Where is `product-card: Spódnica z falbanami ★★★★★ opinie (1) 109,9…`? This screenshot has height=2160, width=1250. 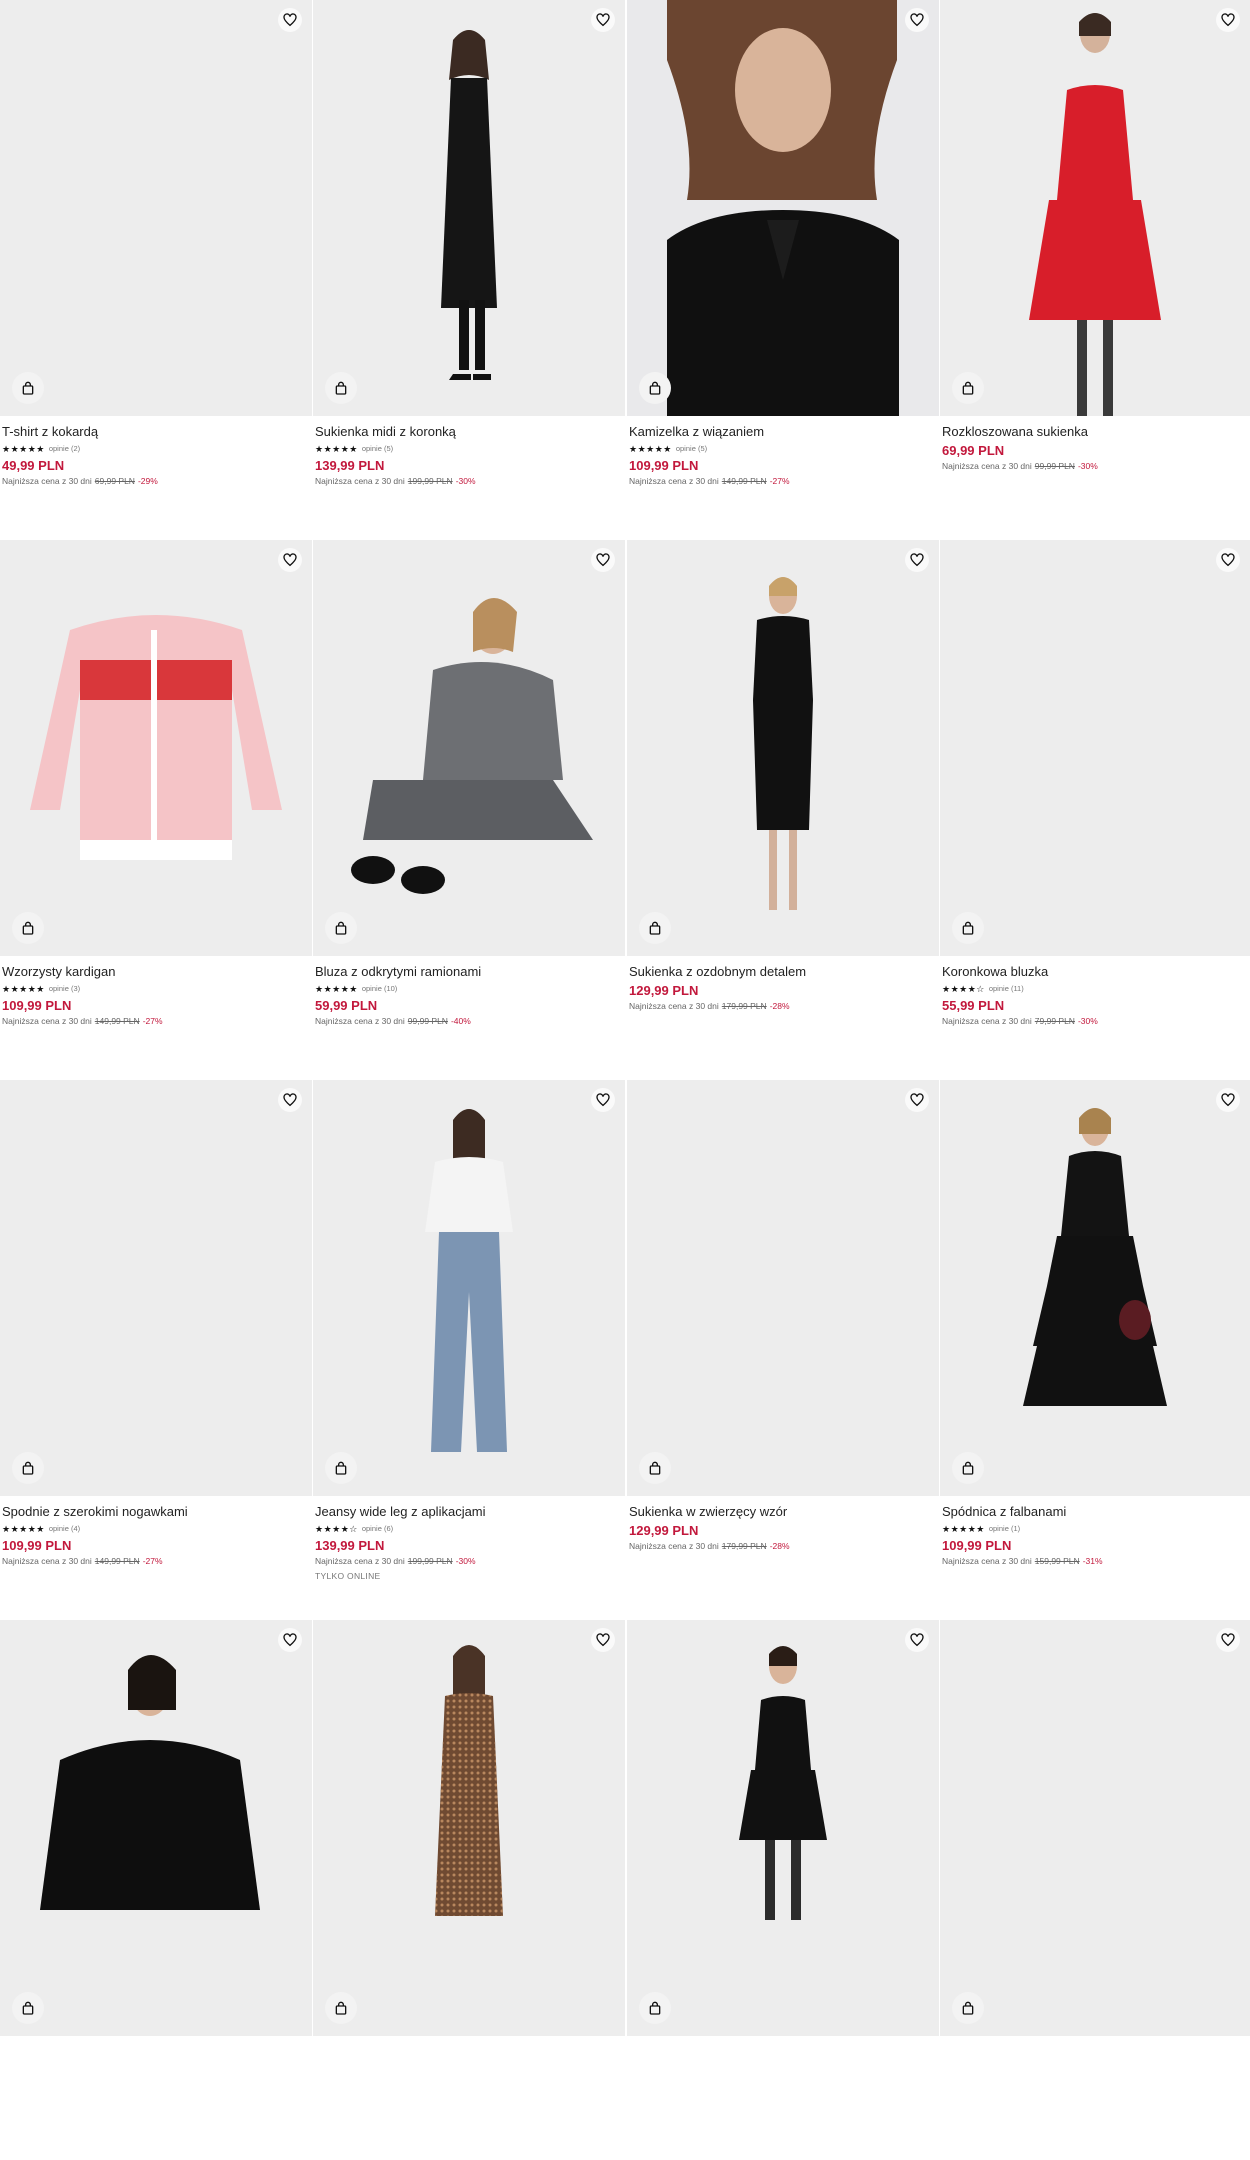
product-card: Spódnica z falbanami ★★★★★ opinie (1) 109,9… is located at coordinates (1095, 1350).